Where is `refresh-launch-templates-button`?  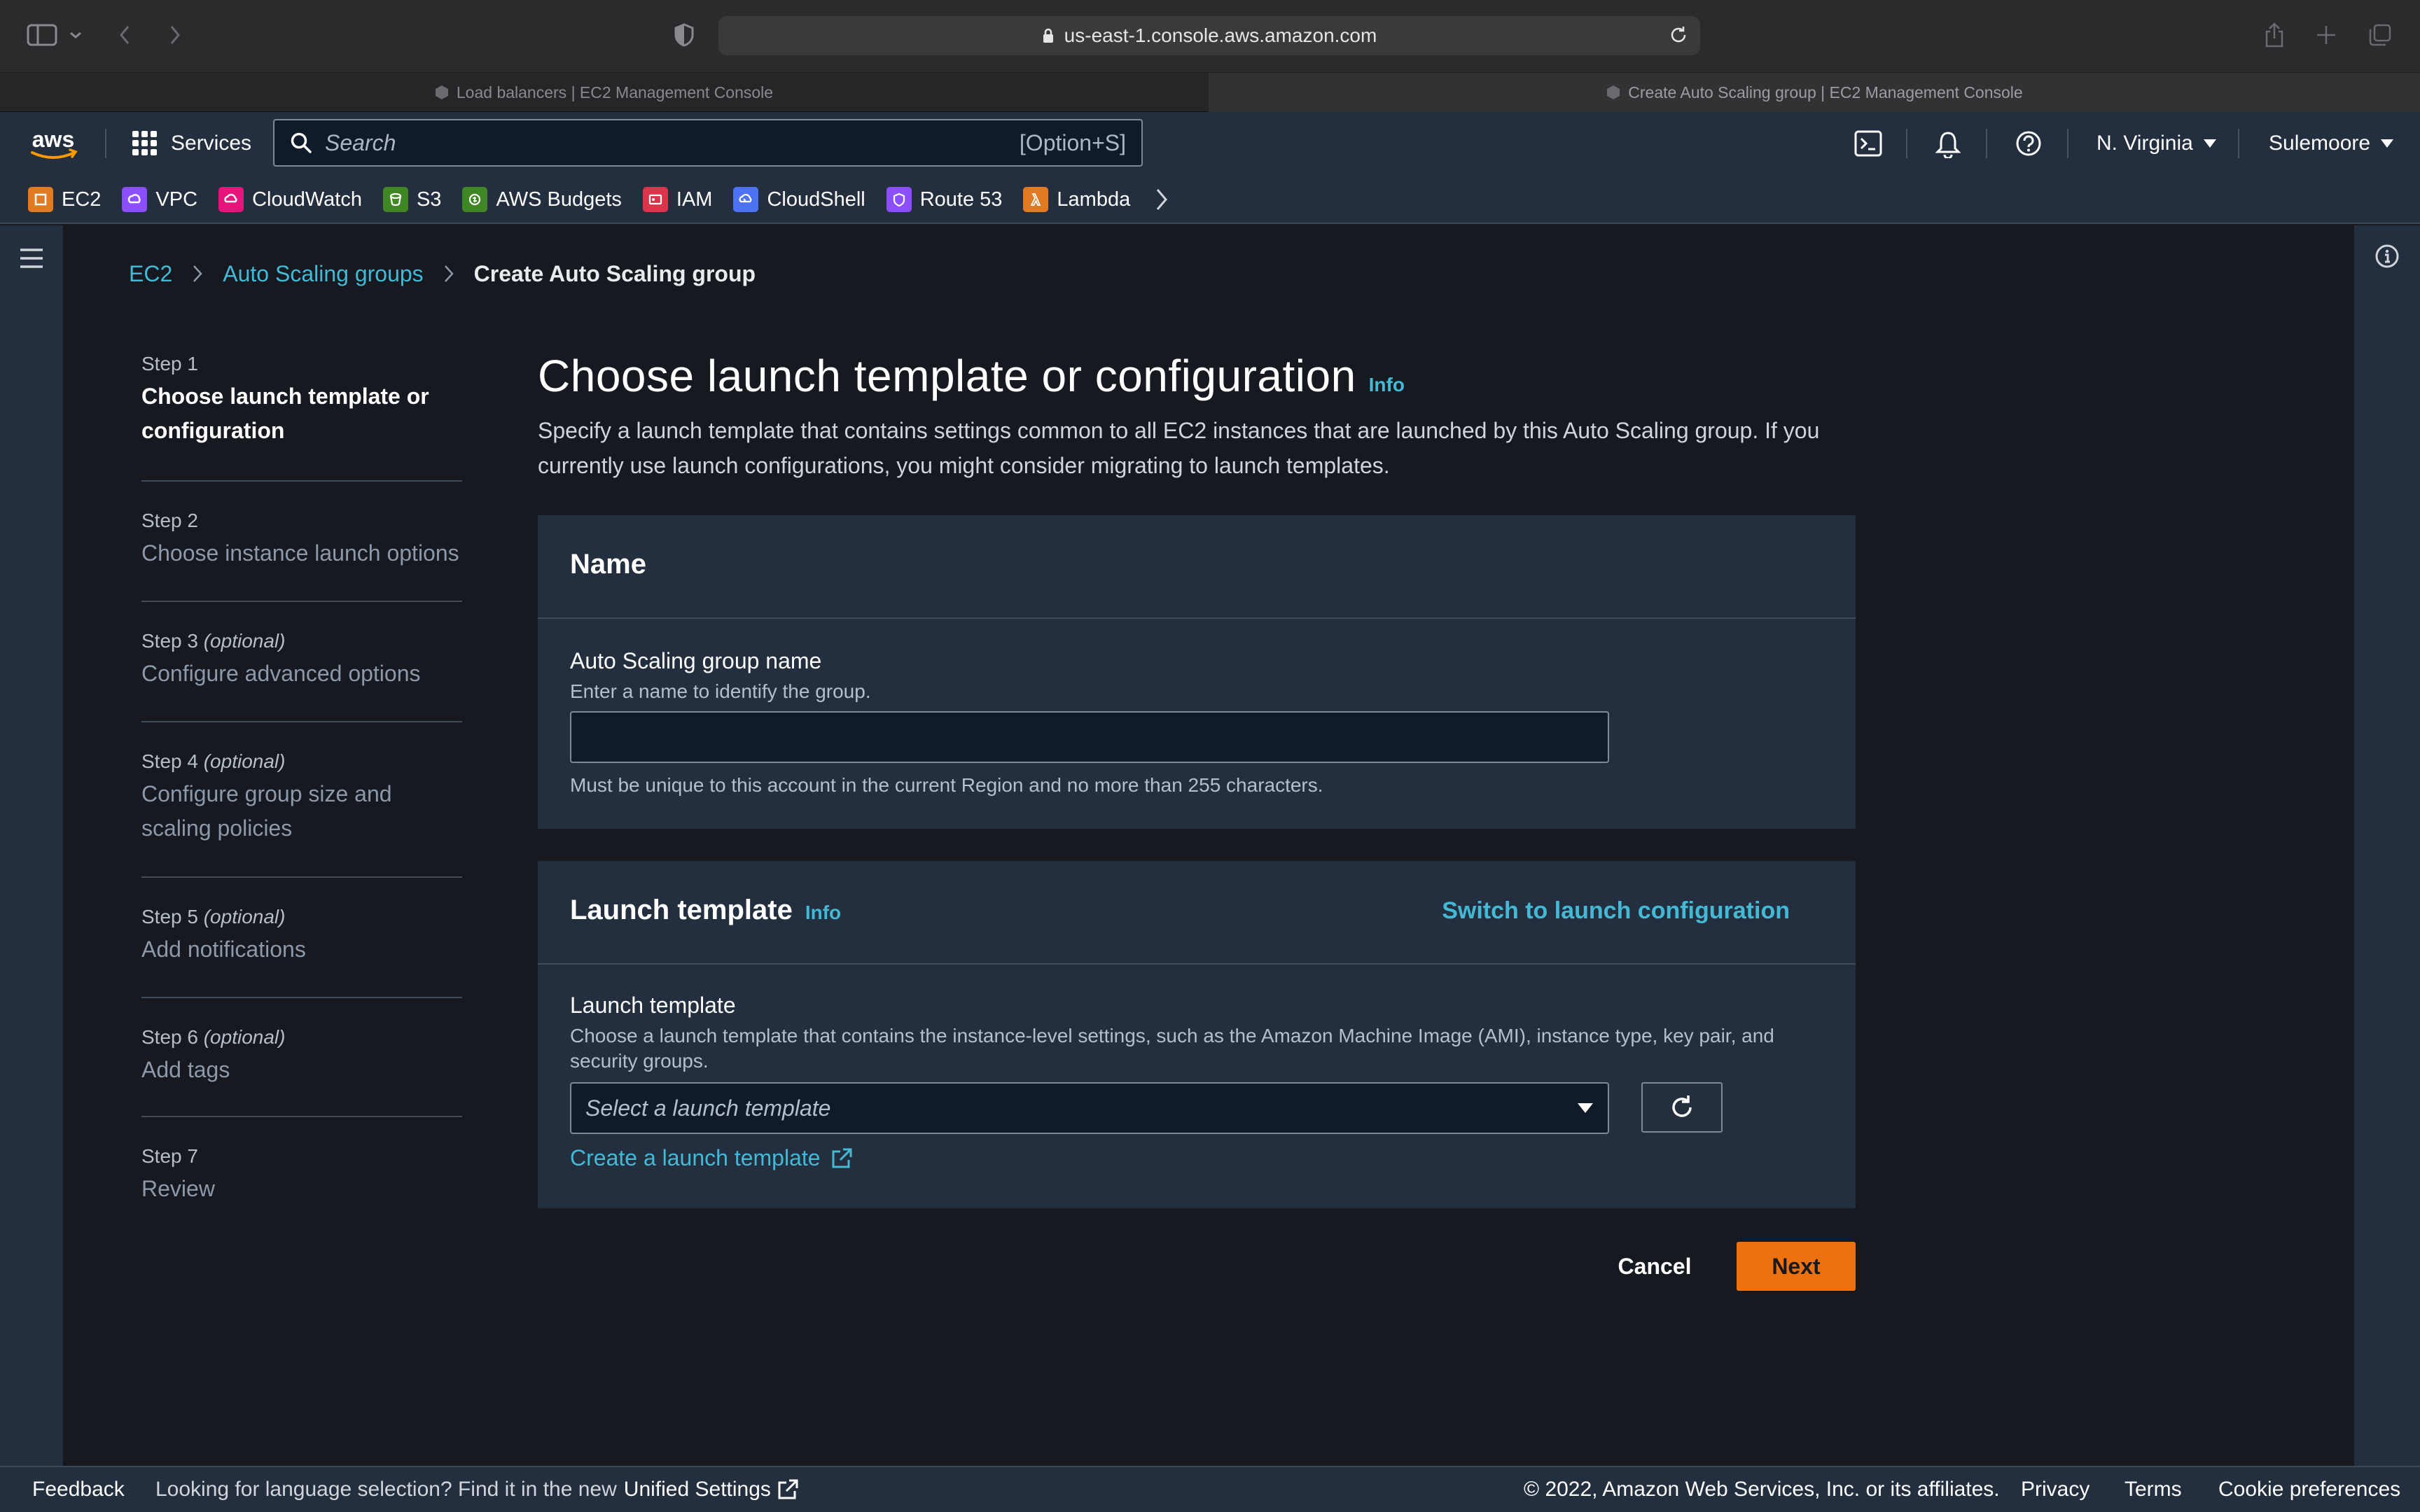 refresh-launch-templates-button is located at coordinates (1682, 1107).